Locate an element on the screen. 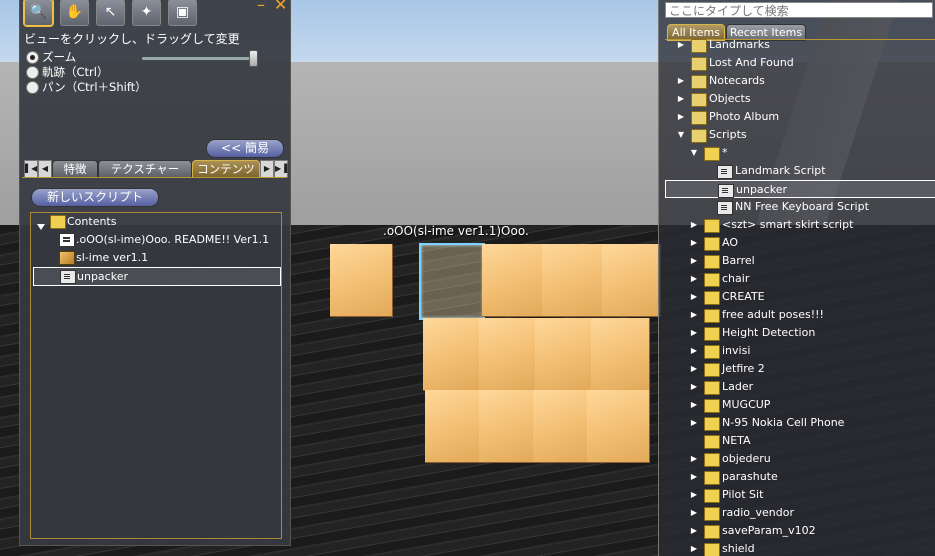 The width and height of the screenshot is (935, 556). tab-texture: テクスチャー is located at coordinates (145, 169).